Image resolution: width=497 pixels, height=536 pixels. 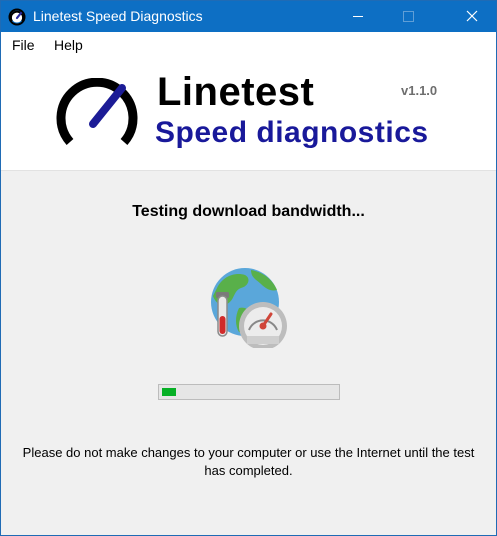 I want to click on window-title: Linetest Speed Diagnostics, so click(x=118, y=16).